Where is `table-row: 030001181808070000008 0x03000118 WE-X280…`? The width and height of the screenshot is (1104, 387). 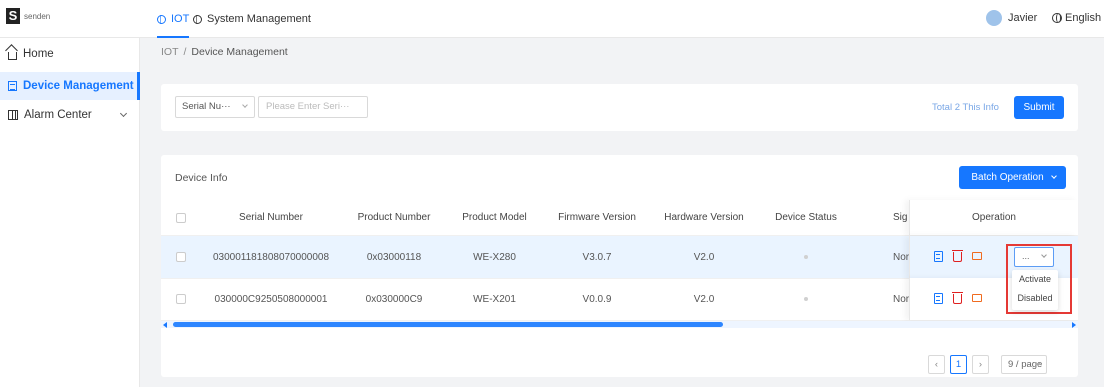 table-row: 030001181808070000008 0x03000118 WE-X280… is located at coordinates (619, 257).